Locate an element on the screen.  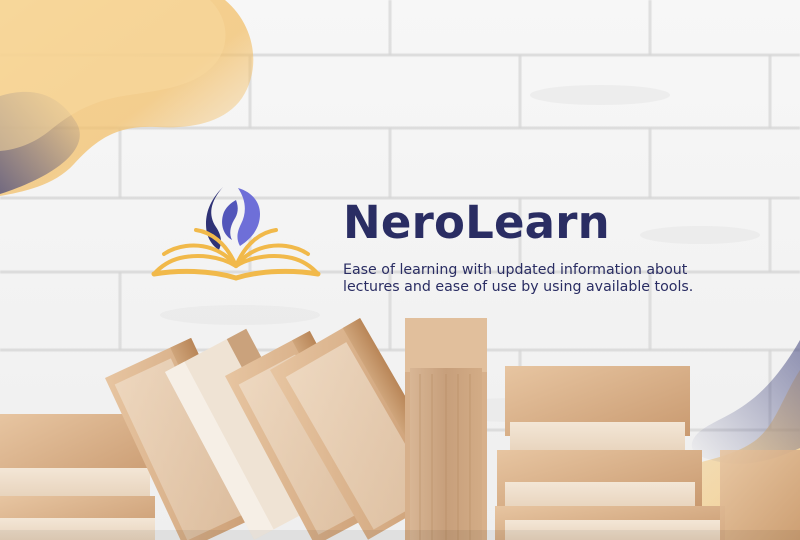
flame-book-logo-icon is located at coordinates (236, 234).